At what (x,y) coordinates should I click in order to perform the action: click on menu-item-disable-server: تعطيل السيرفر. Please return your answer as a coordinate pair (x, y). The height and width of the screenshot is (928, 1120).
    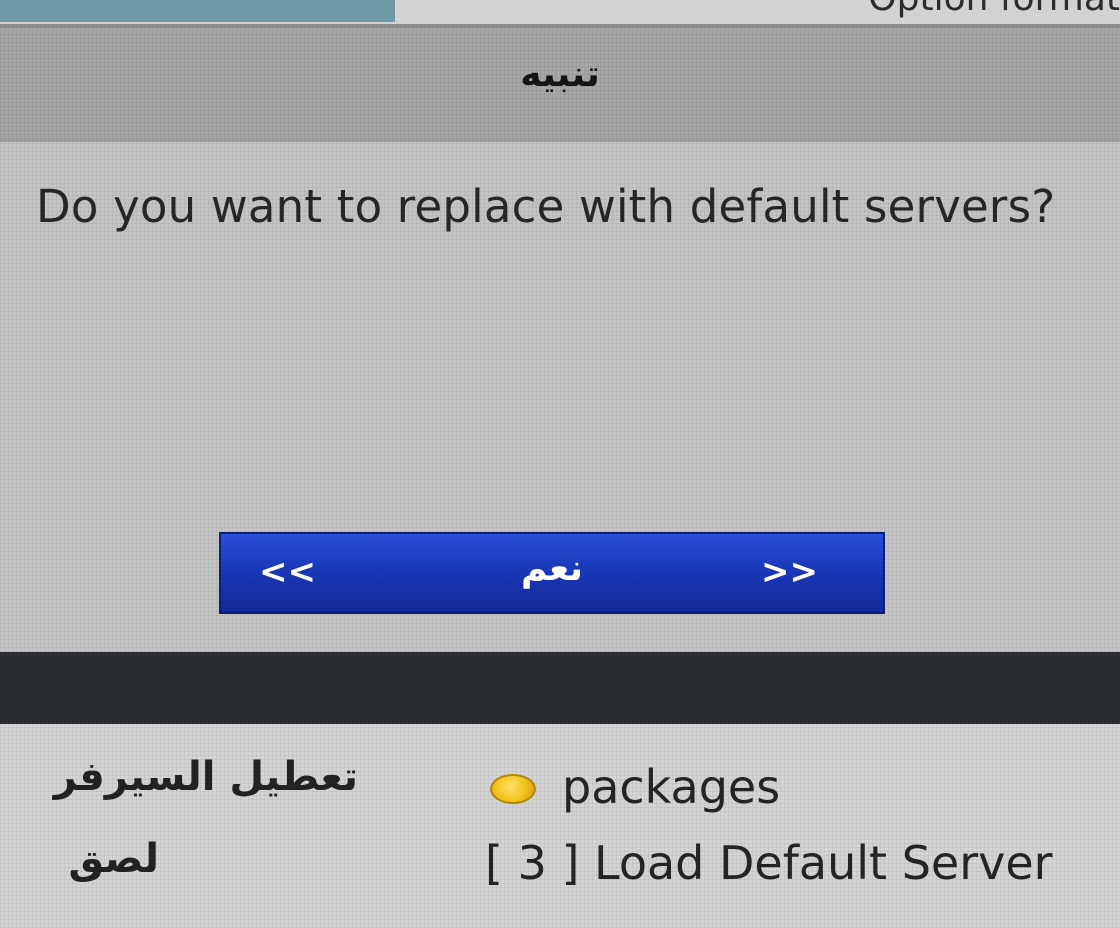
    Looking at the image, I should click on (181, 784).